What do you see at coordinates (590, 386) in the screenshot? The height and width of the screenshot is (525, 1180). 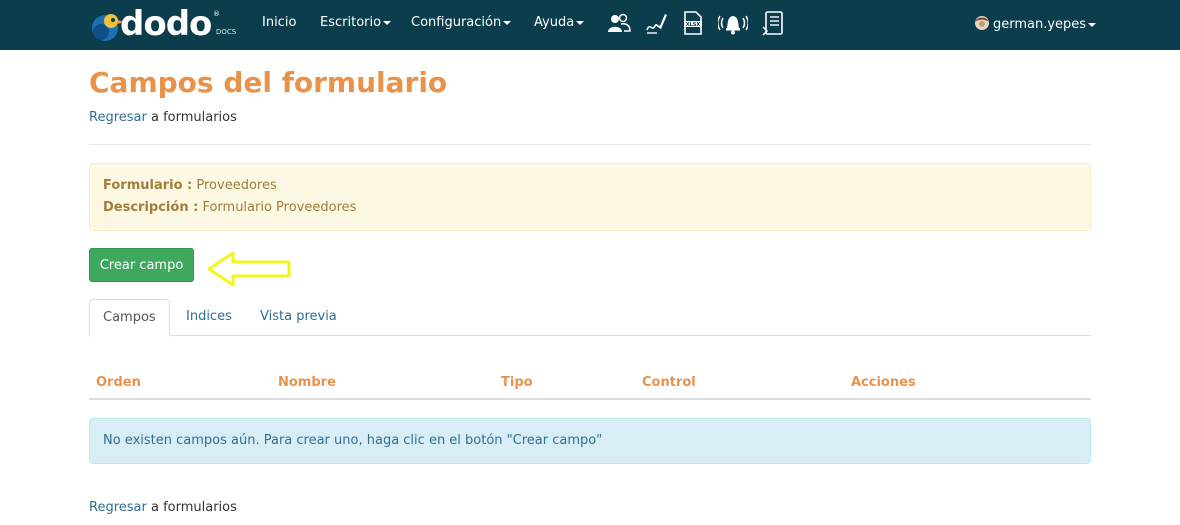 I see `fields-table-header: Orden Nombre Tipo Control Acciones` at bounding box center [590, 386].